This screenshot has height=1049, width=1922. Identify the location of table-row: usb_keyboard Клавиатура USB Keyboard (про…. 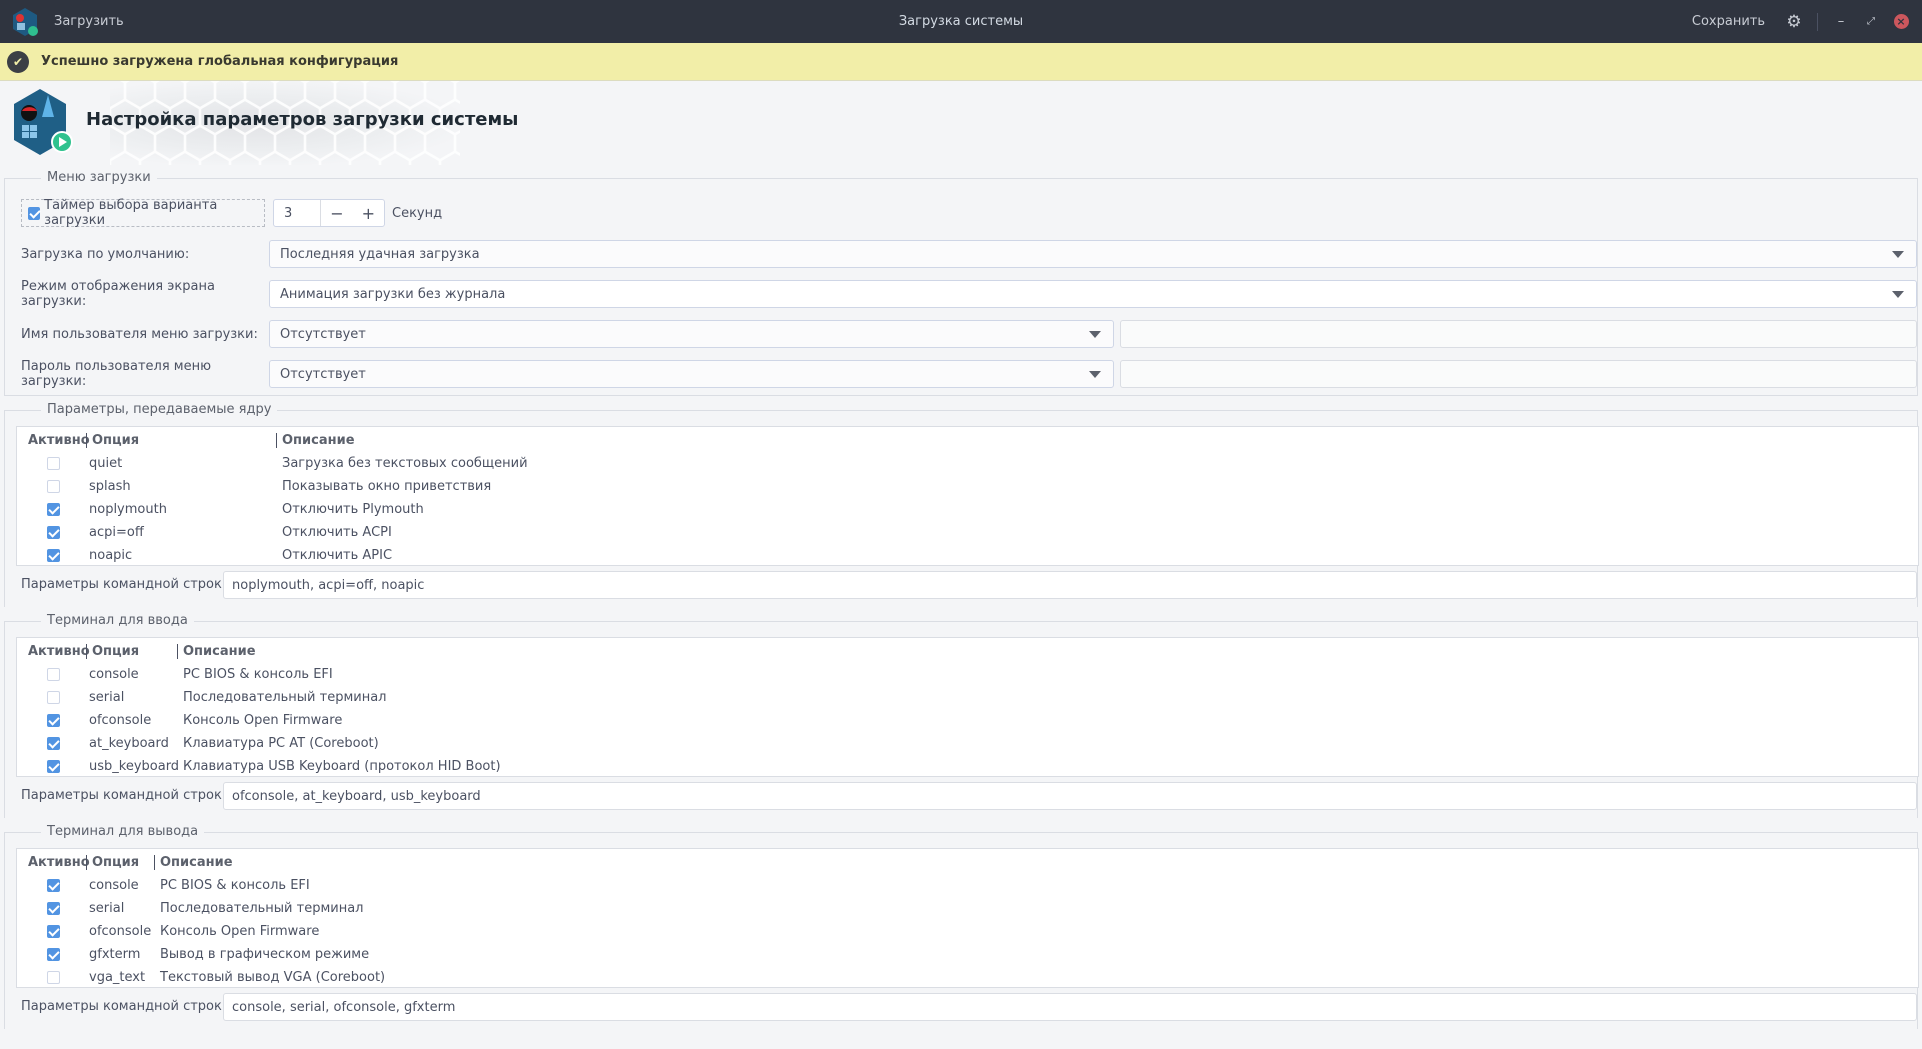
(967, 766).